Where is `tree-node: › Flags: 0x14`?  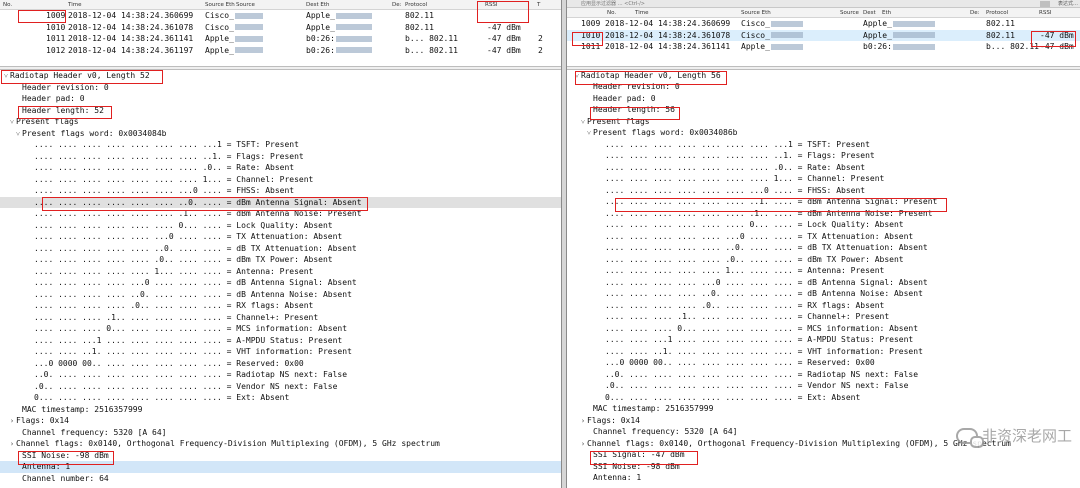 tree-node: › Flags: 0x14 is located at coordinates (280, 421).